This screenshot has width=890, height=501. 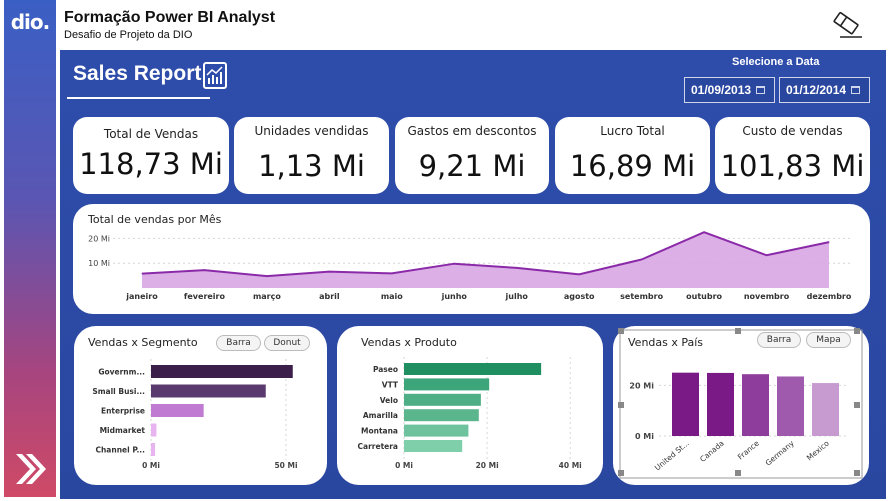 I want to click on y-tick-label: VTT, so click(x=390, y=384).